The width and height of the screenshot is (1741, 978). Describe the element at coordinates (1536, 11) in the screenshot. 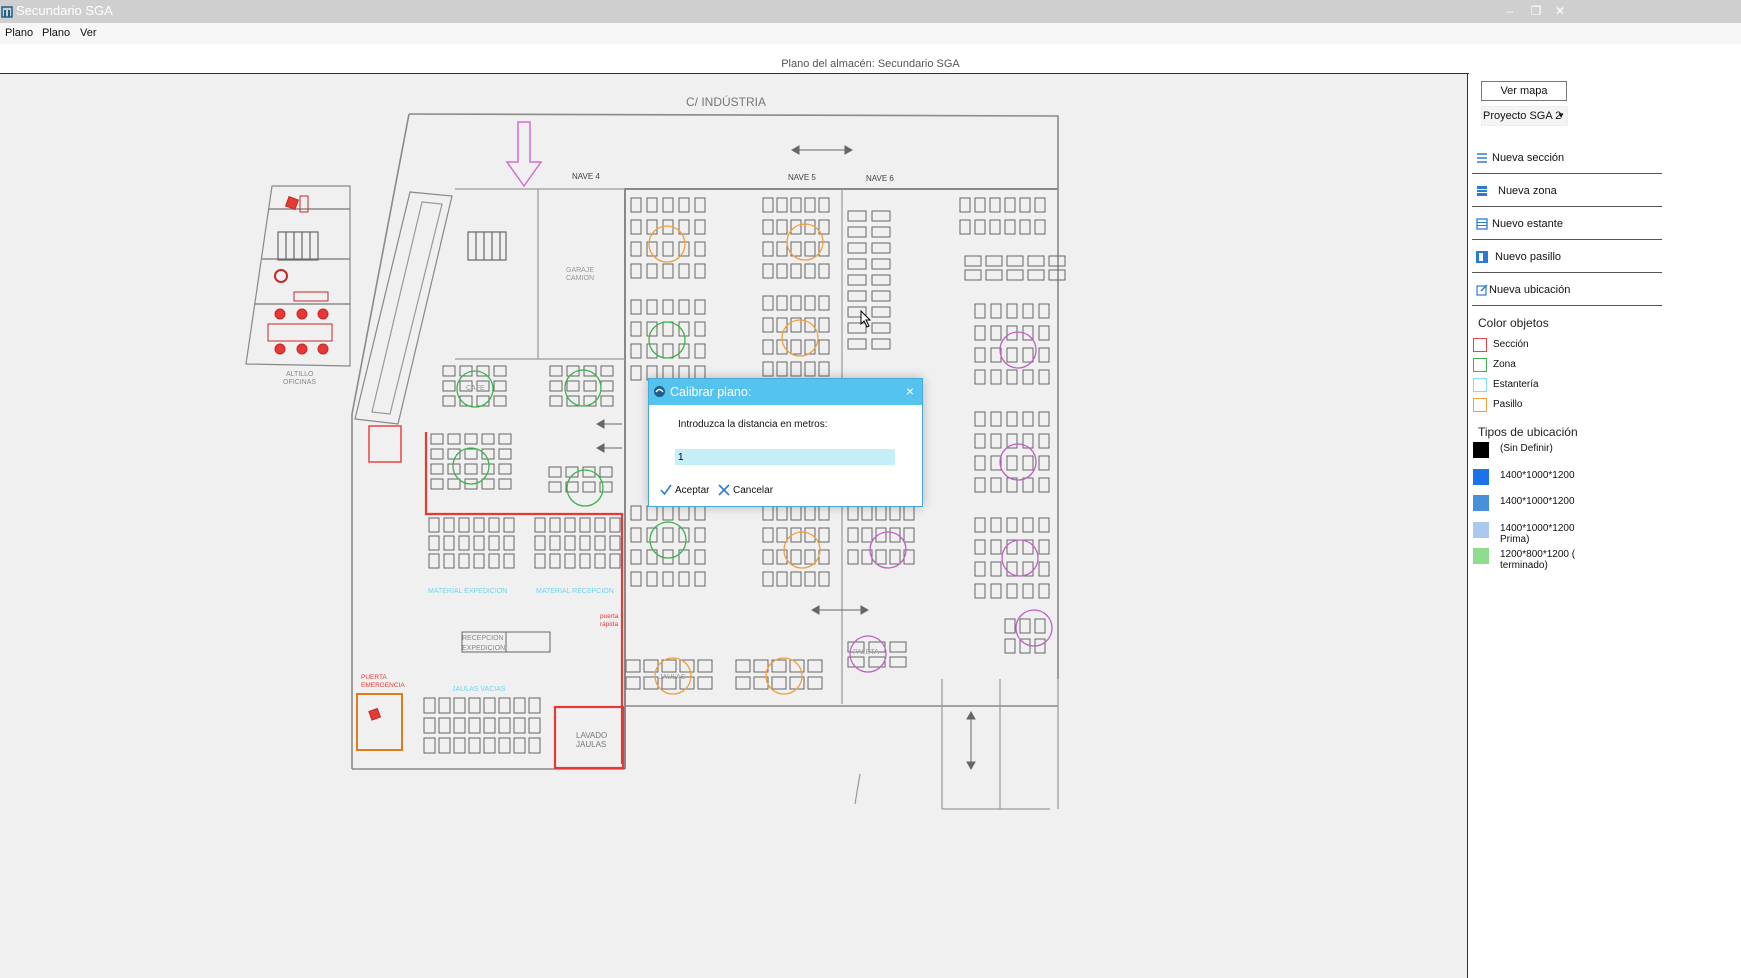

I see `maximize-icon: ❐` at that location.